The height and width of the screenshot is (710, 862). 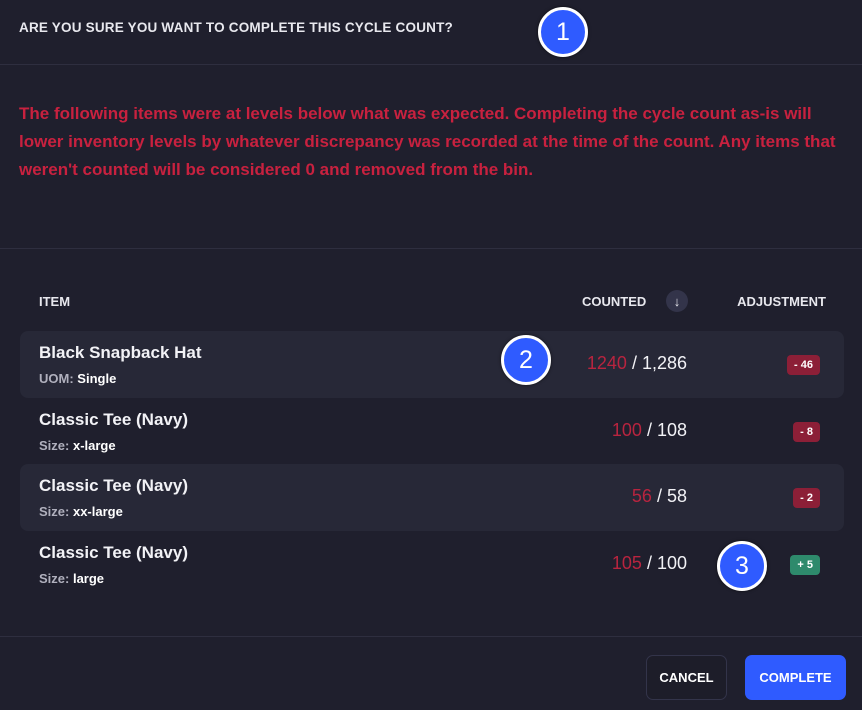 What do you see at coordinates (614, 301) in the screenshot?
I see `column-counted: COUNTED` at bounding box center [614, 301].